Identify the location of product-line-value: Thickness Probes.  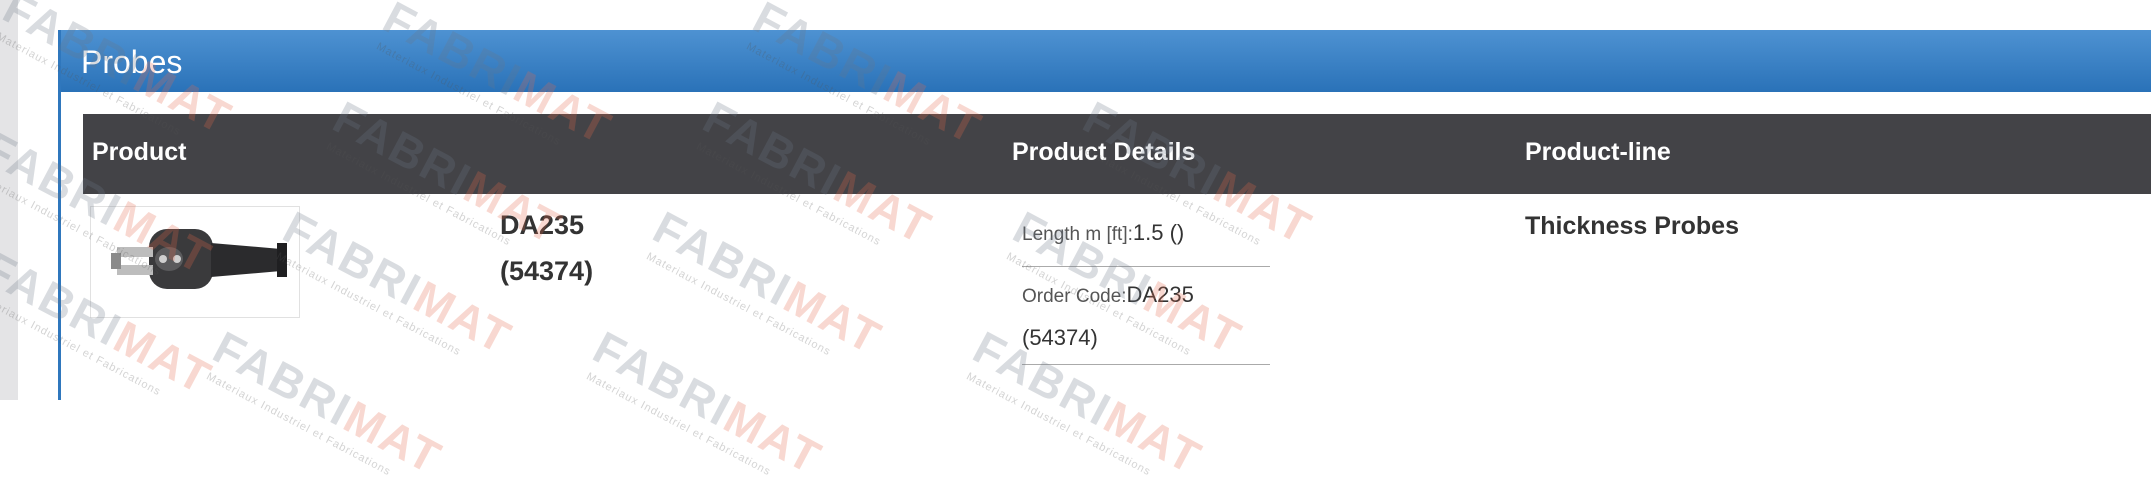
(1632, 226).